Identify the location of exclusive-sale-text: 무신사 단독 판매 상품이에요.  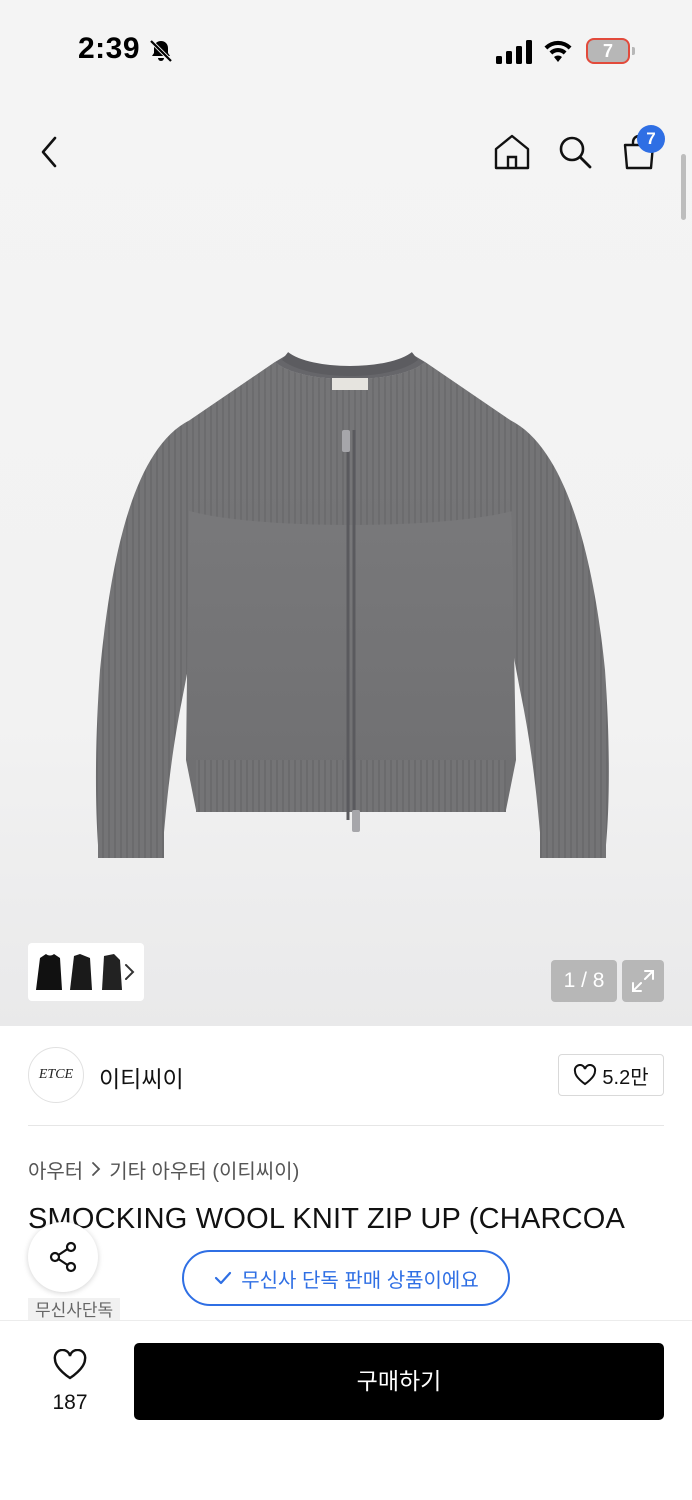
(360, 1280).